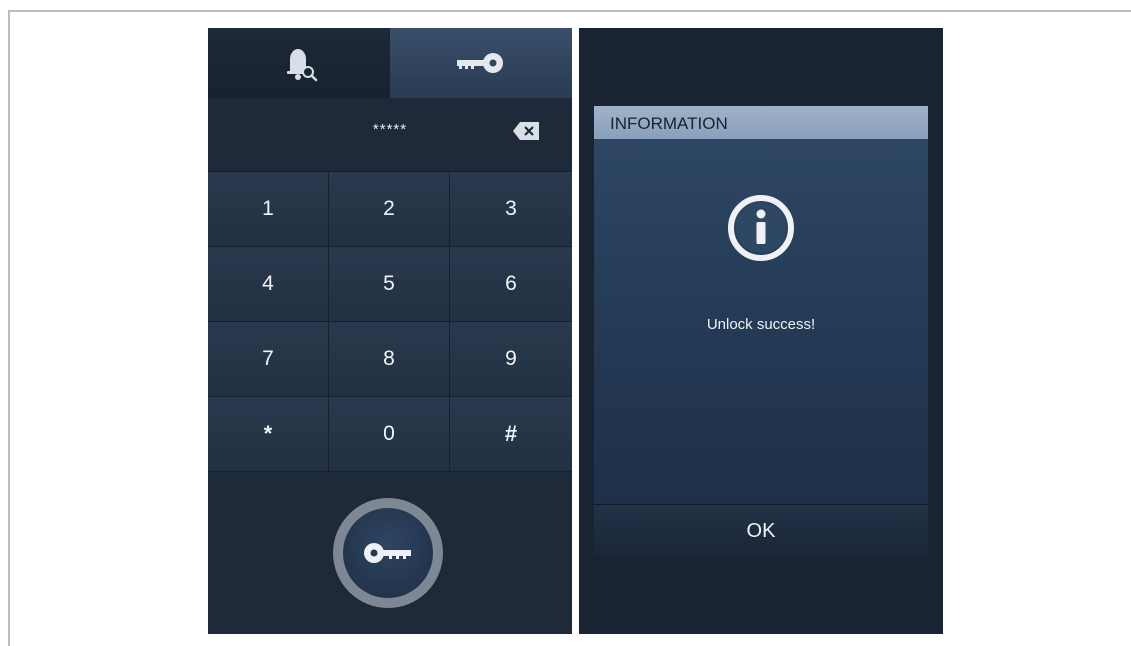  Describe the element at coordinates (511, 284) in the screenshot. I see `key-6: 6` at that location.